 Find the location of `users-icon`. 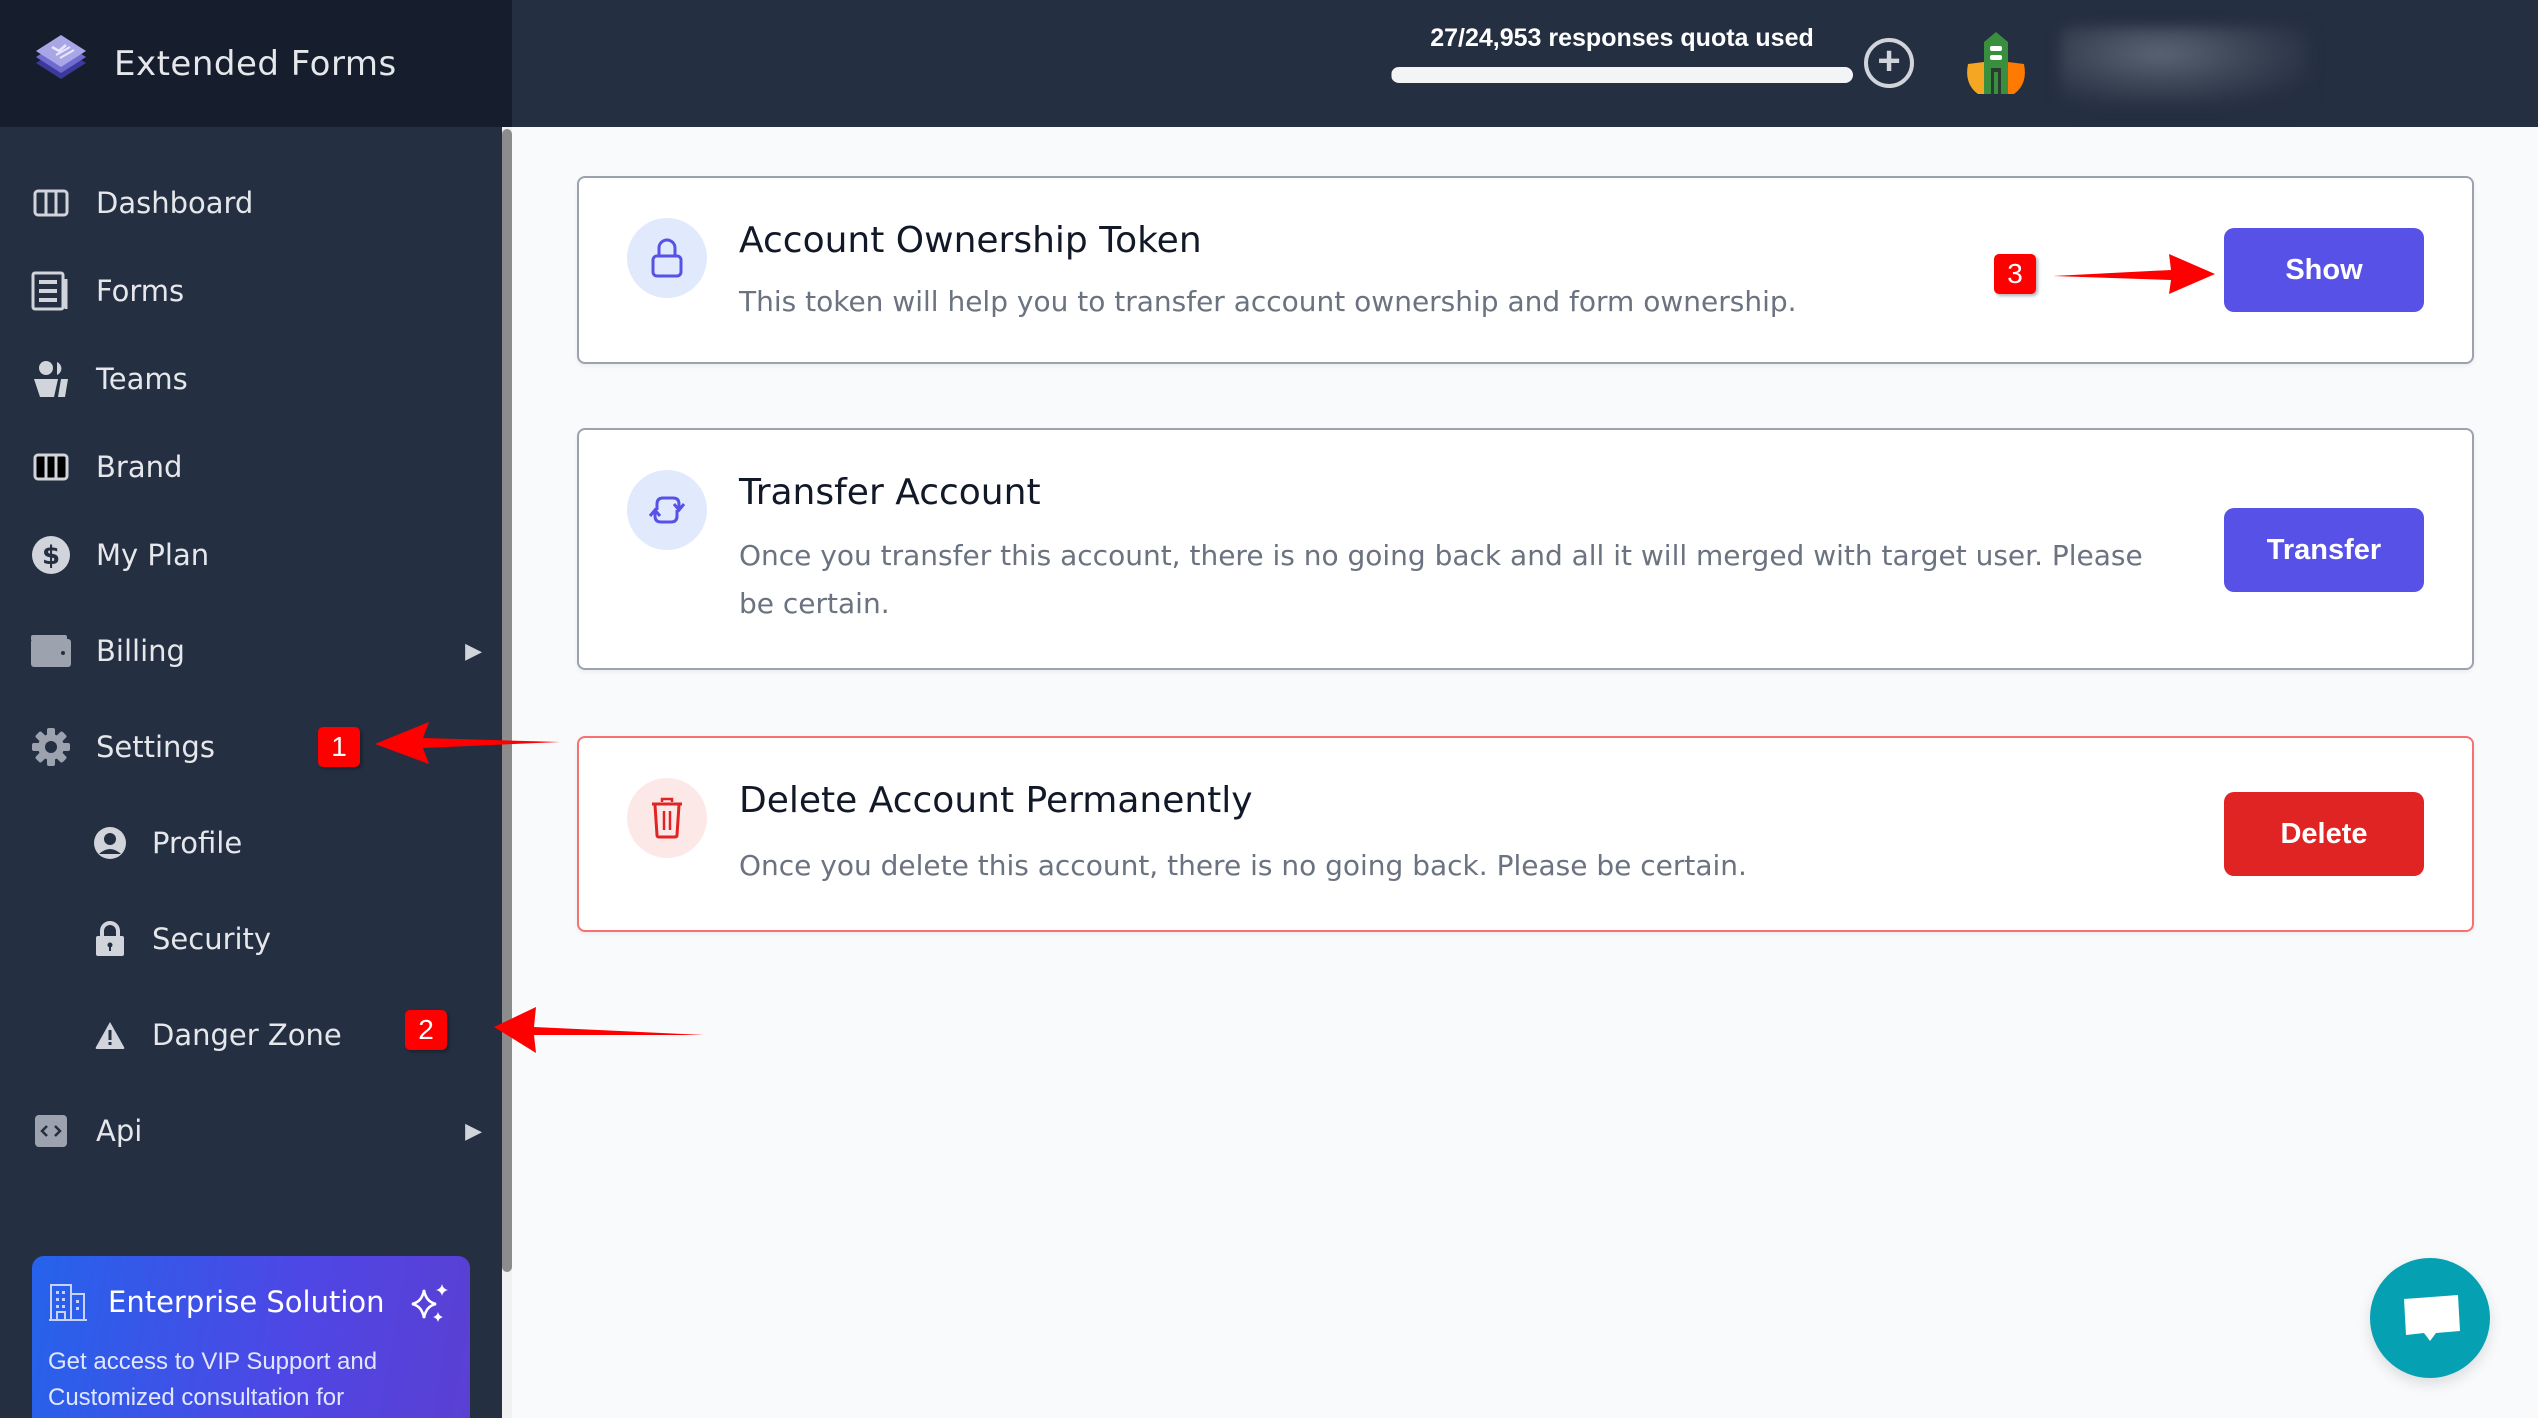

users-icon is located at coordinates (51, 379).